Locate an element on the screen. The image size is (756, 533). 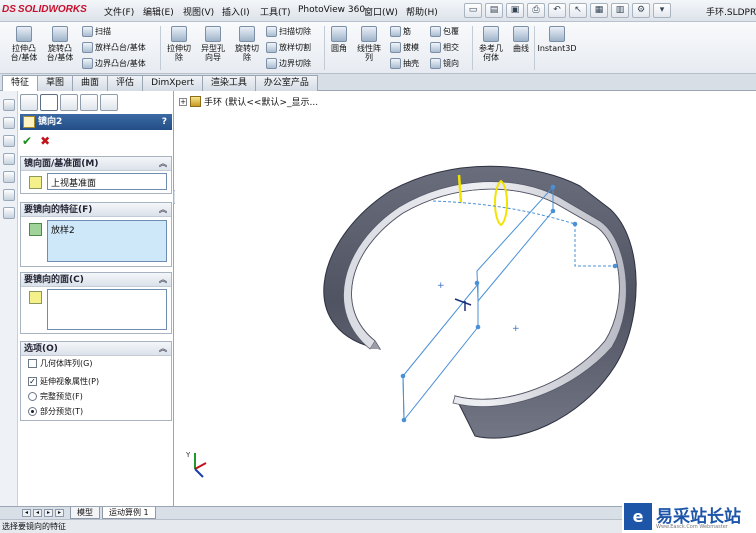
custom-properties-icon is located at coordinates (9, 213).